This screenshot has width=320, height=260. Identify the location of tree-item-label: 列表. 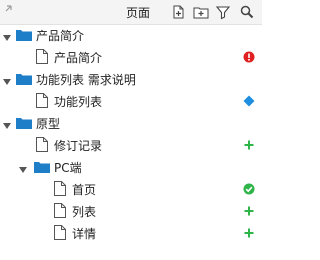
(84, 212).